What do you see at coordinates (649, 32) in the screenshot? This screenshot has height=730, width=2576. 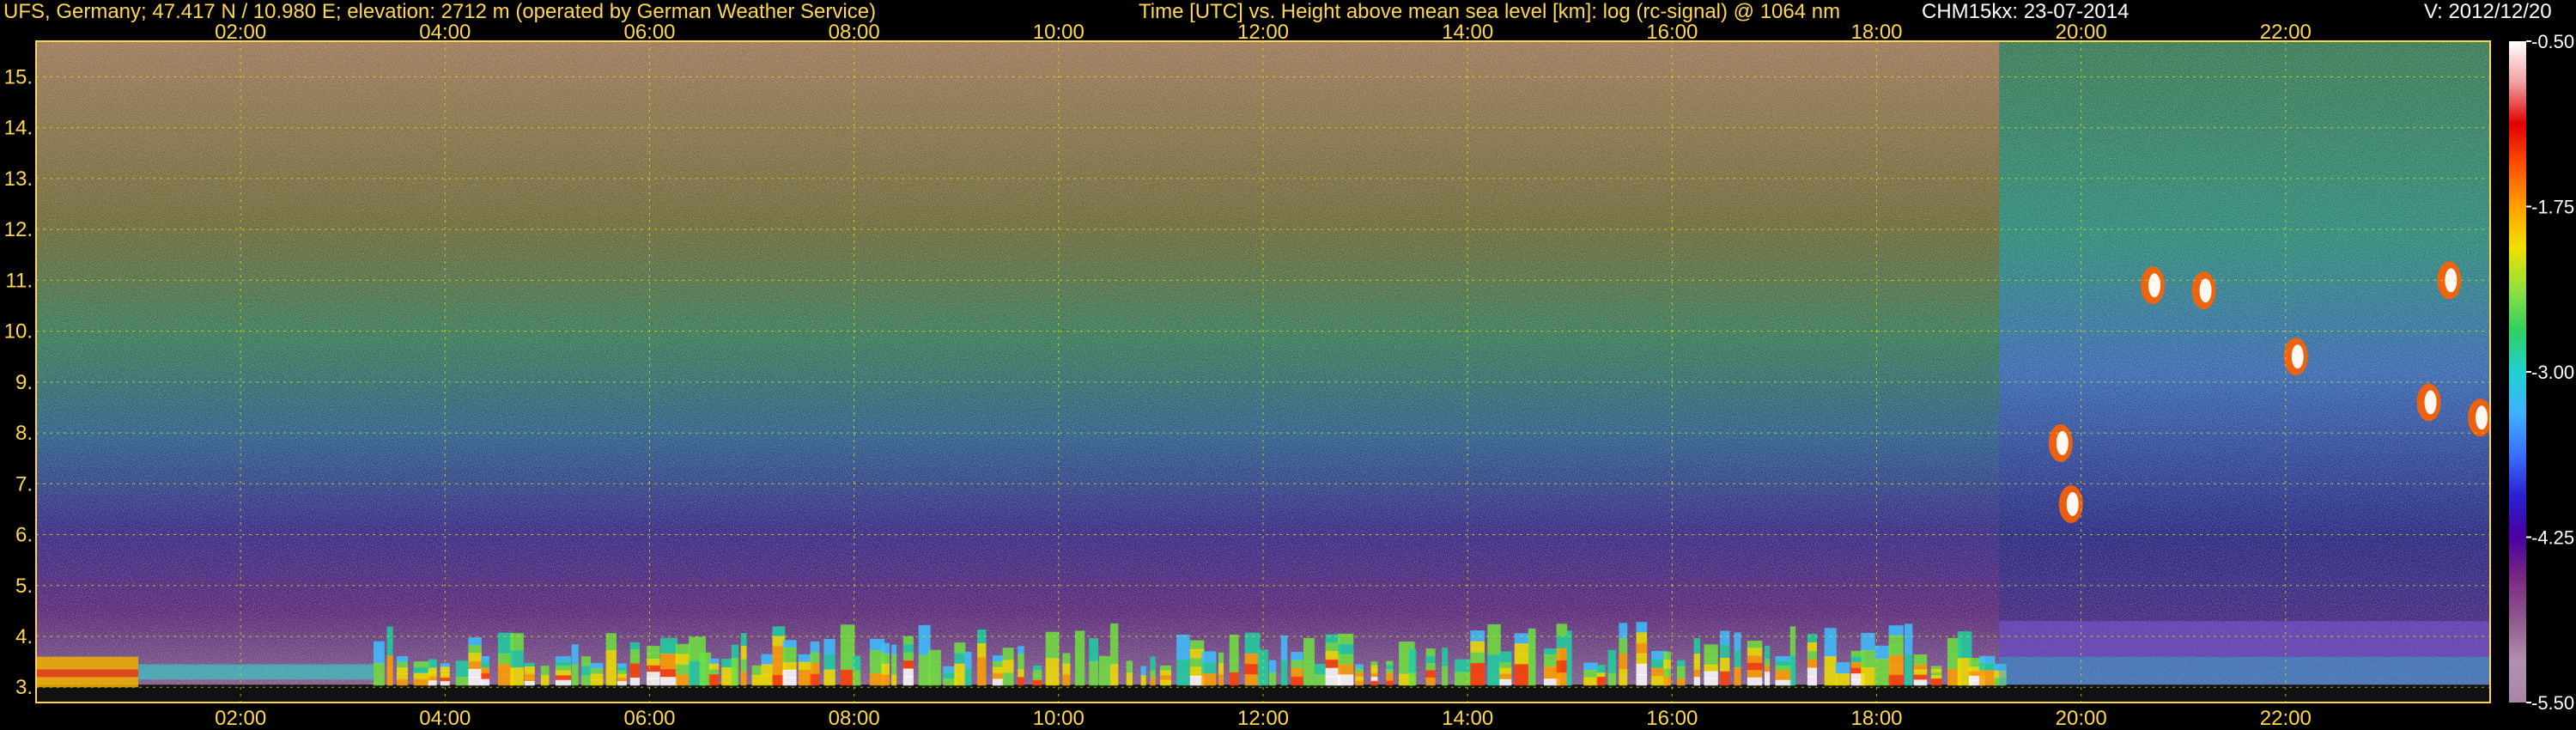 I see `x-tick-label-top: 06:00` at bounding box center [649, 32].